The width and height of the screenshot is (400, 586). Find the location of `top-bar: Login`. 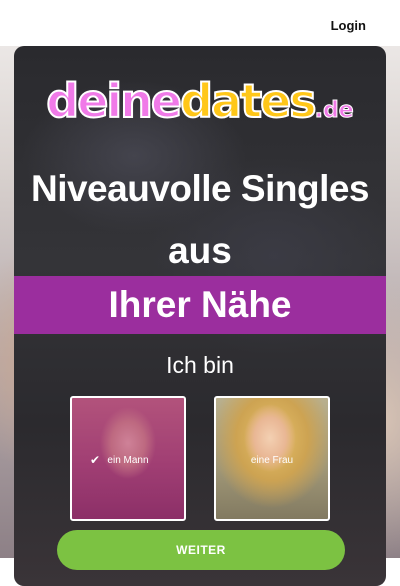

top-bar: Login is located at coordinates (200, 23).